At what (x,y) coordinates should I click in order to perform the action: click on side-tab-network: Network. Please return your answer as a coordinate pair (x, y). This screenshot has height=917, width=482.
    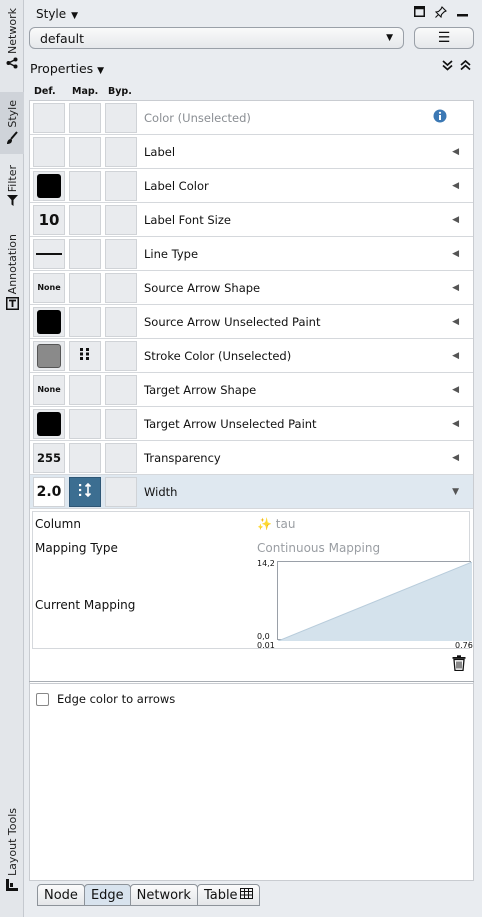
    Looking at the image, I should click on (12, 46).